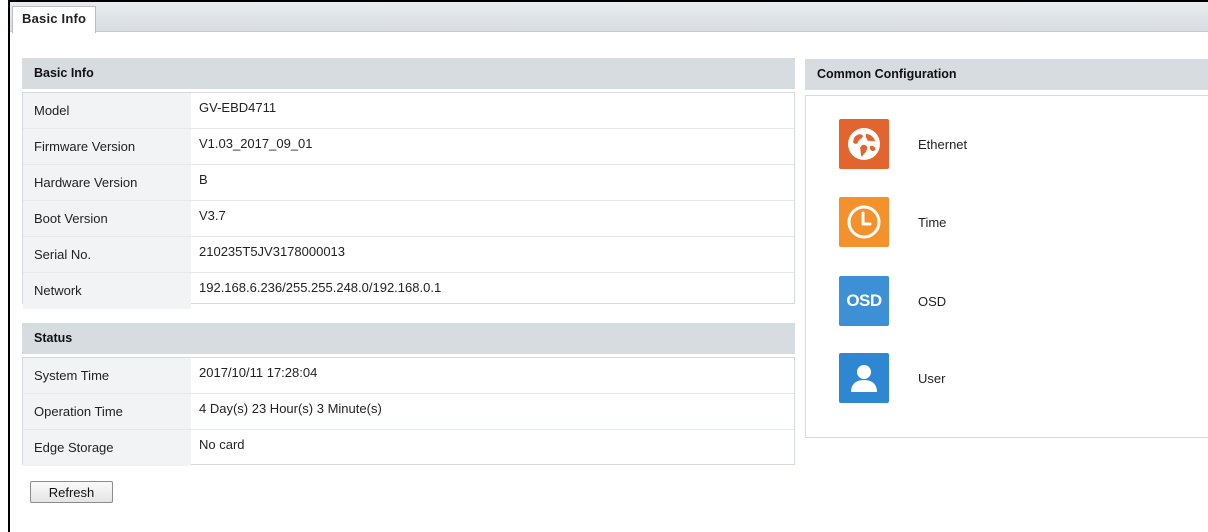  What do you see at coordinates (892, 301) in the screenshot?
I see `config-item-osd: OSD OSD` at bounding box center [892, 301].